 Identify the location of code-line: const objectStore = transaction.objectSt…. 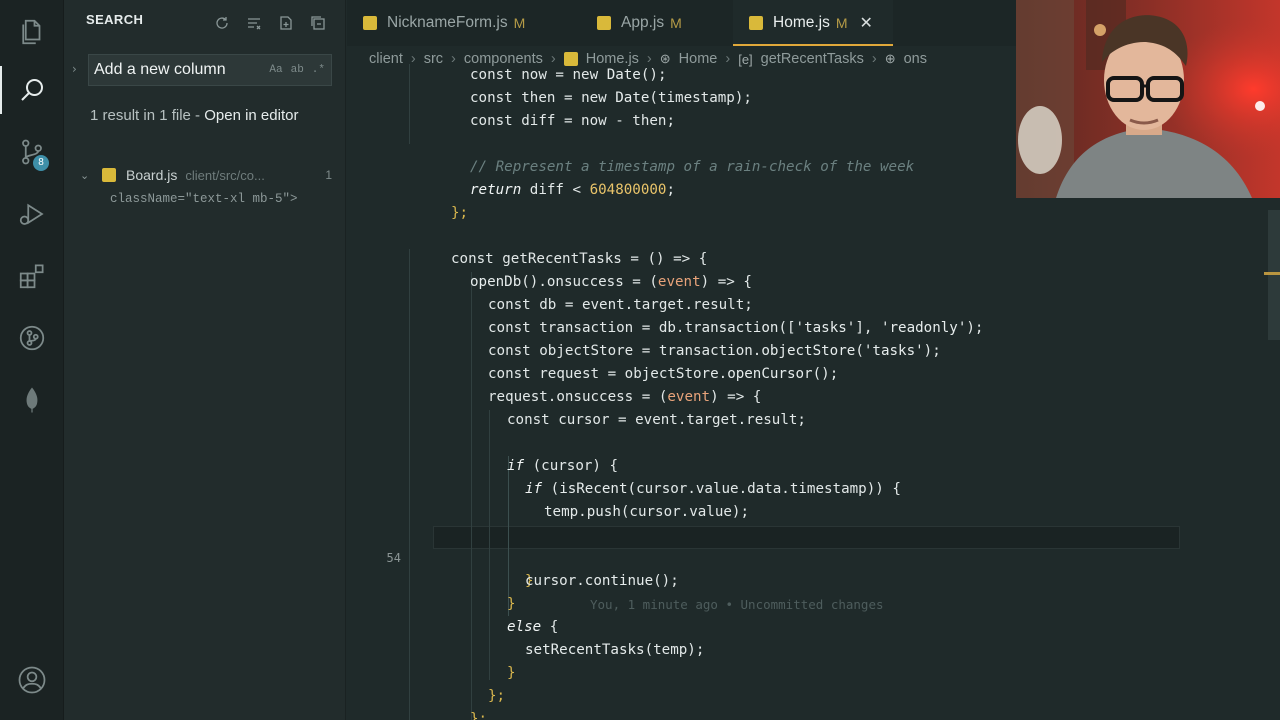
(714, 351).